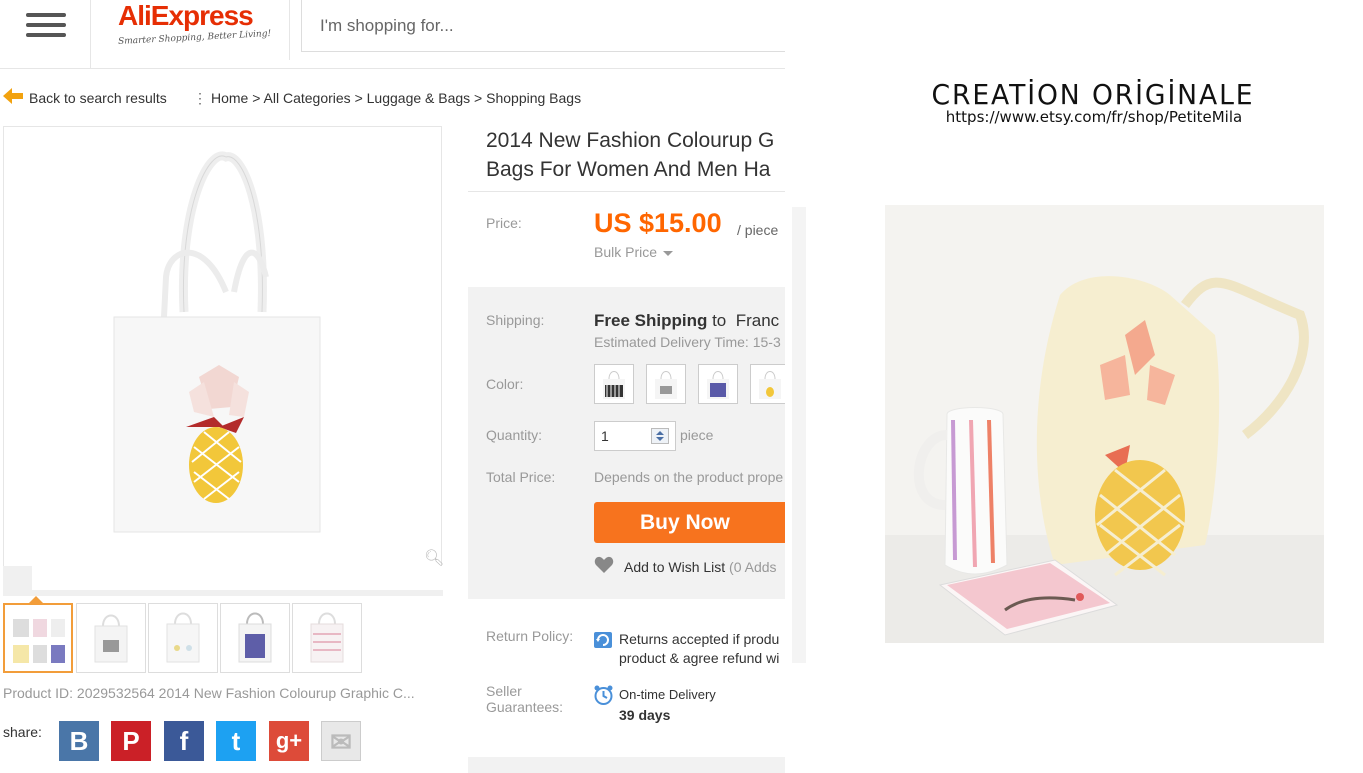 The height and width of the screenshot is (773, 1363). Describe the element at coordinates (45, 34) in the screenshot. I see `hamburger-icon` at that location.